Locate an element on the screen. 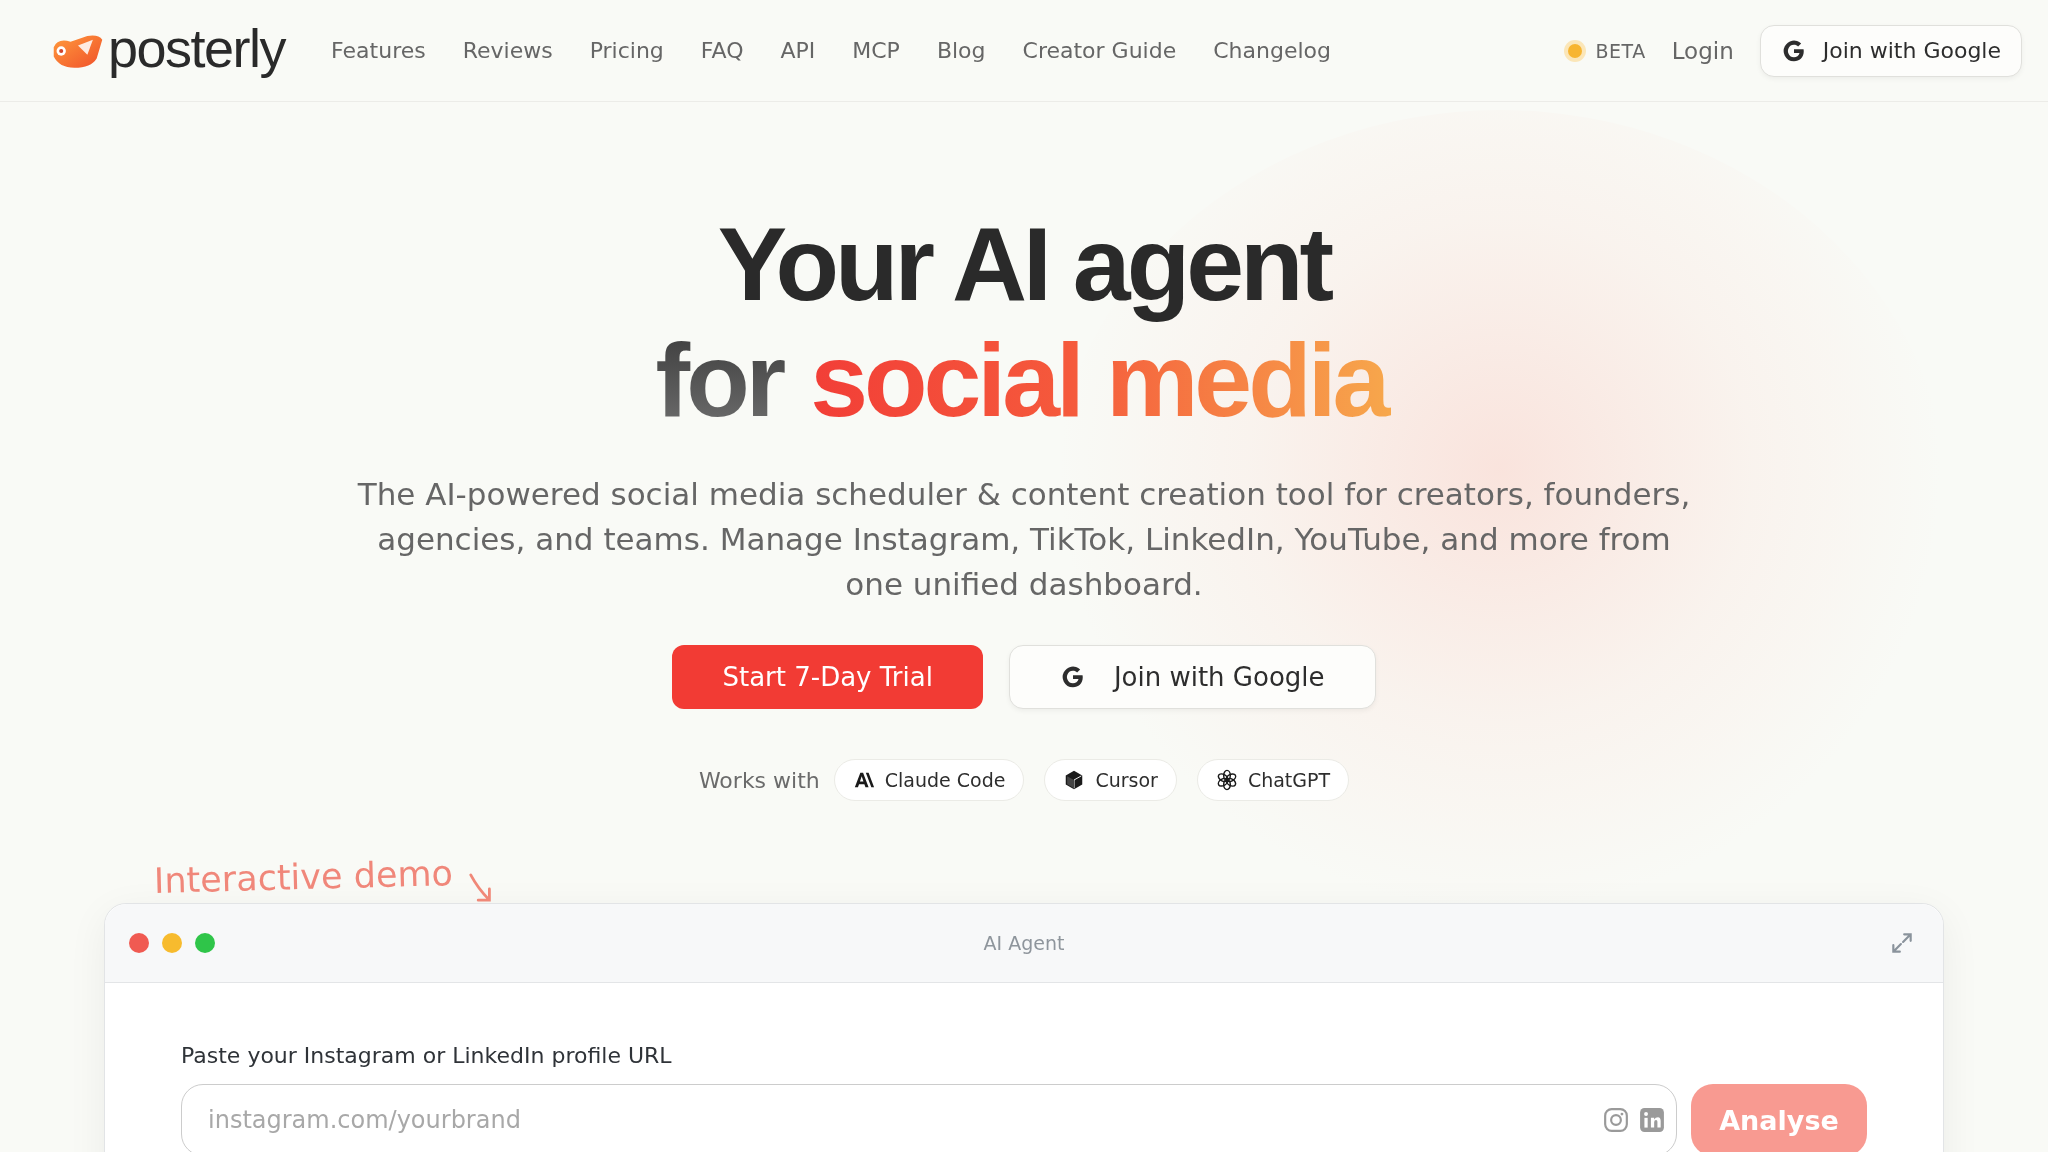 This screenshot has width=2048, height=1152. nav-link: Creator Guide is located at coordinates (1099, 50).